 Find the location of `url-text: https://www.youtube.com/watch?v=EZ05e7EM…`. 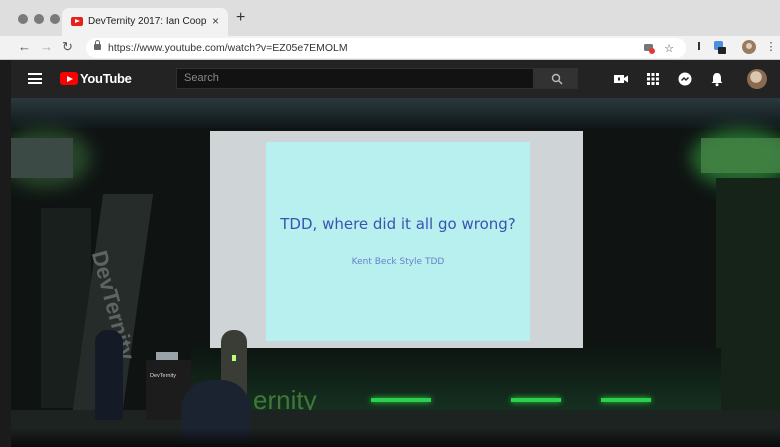

url-text: https://www.youtube.com/watch?v=EZ05e7EM… is located at coordinates (228, 48).